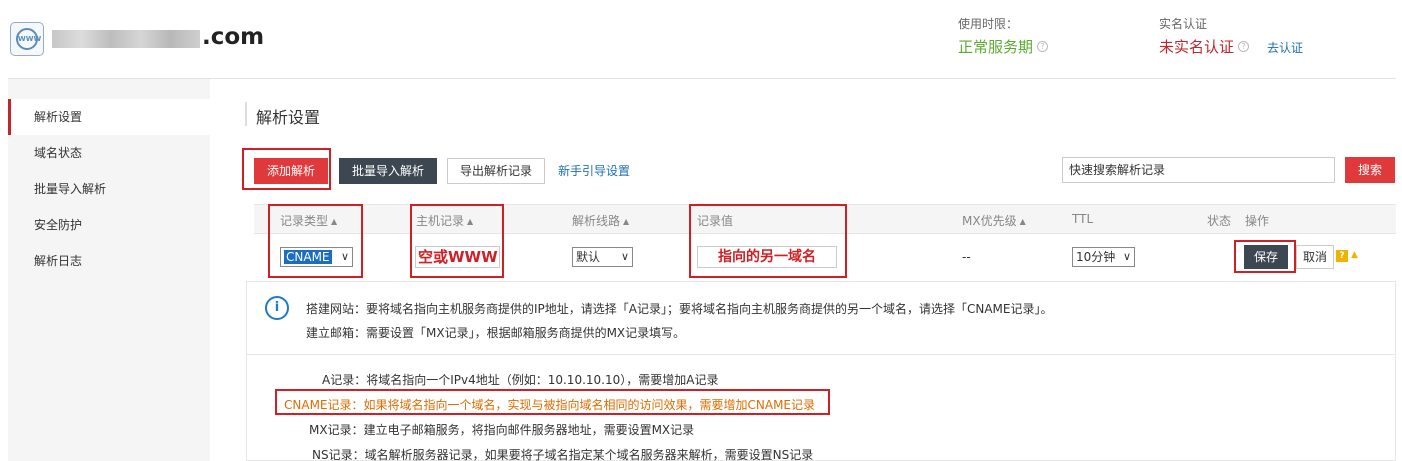 Image resolution: width=1402 pixels, height=461 pixels. What do you see at coordinates (388, 171) in the screenshot?
I see `batch-import-button: 批量导入解析` at bounding box center [388, 171].